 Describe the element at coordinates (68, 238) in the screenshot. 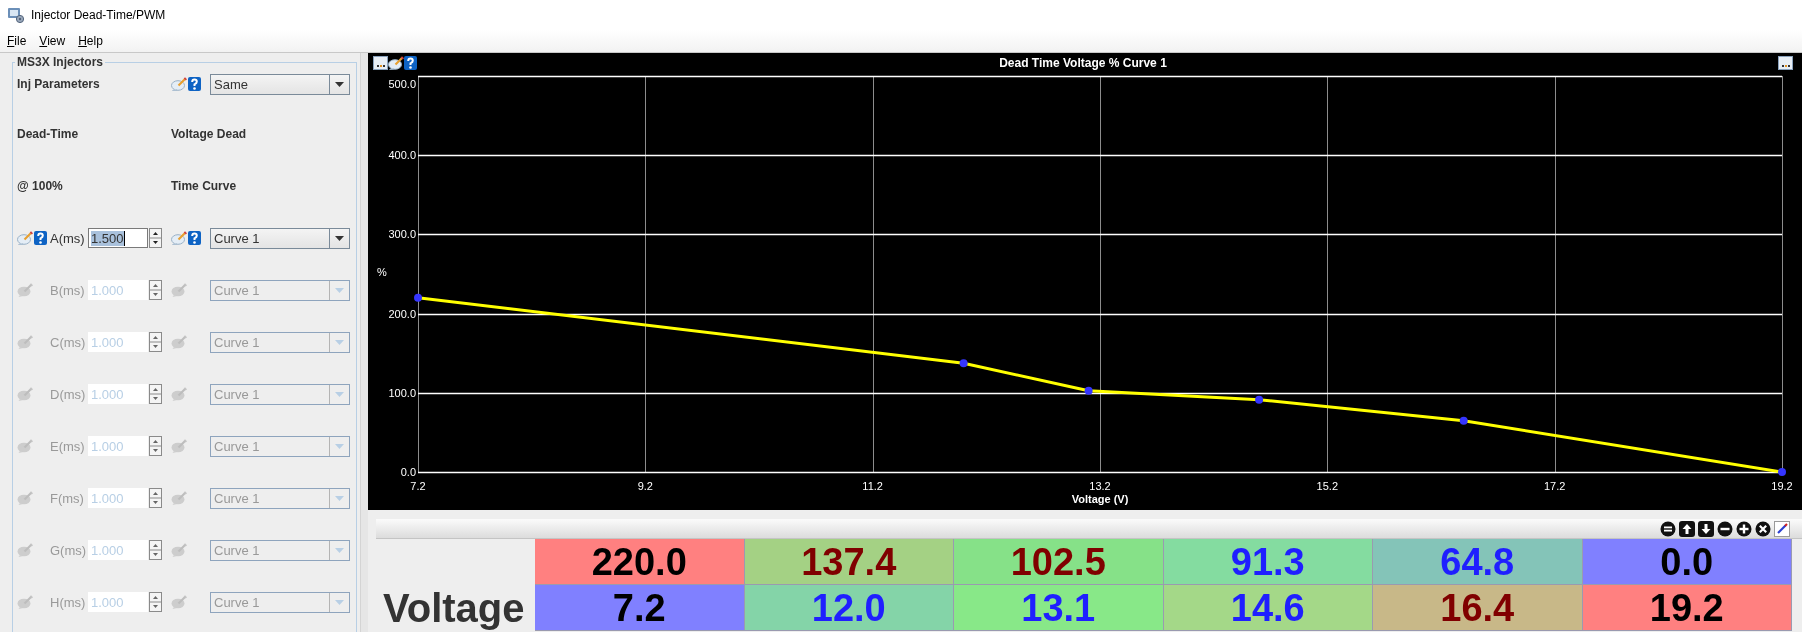

I see `field-label: A(ms)` at that location.